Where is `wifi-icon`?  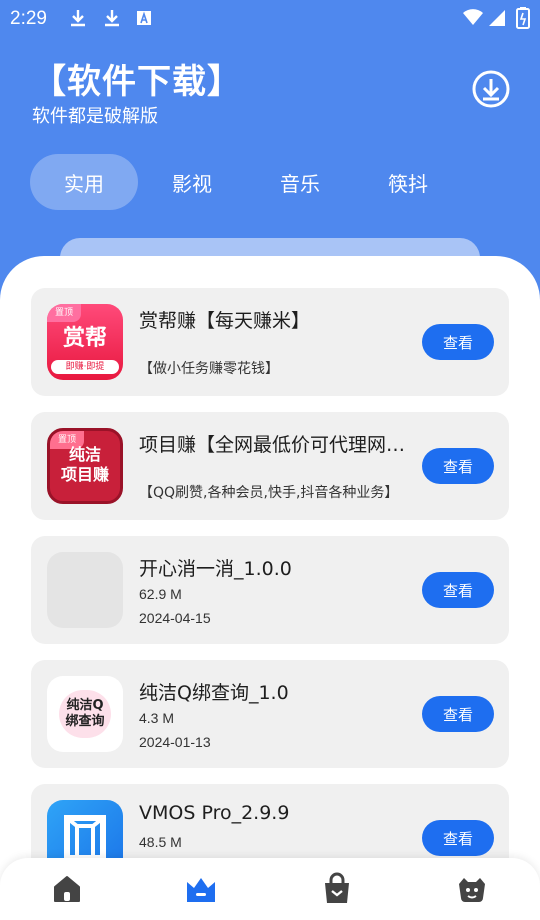
wifi-icon is located at coordinates (473, 17).